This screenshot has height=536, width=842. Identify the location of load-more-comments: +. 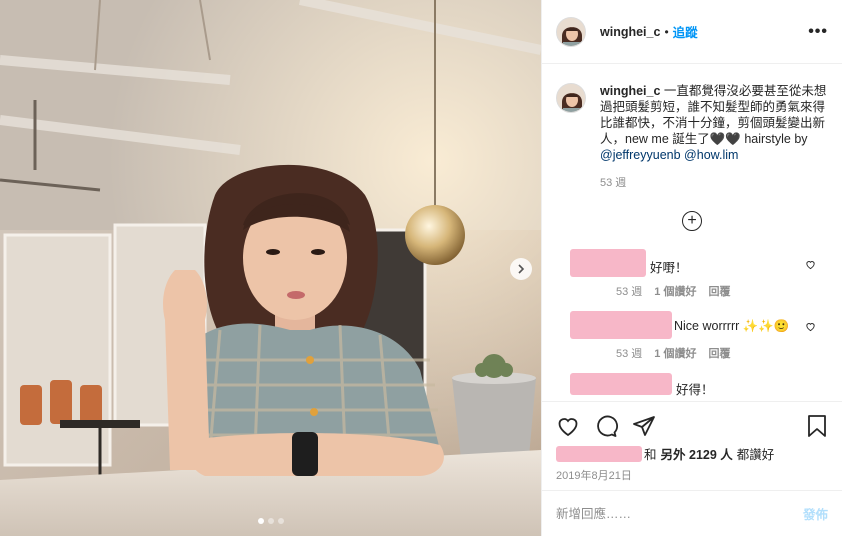
(692, 221).